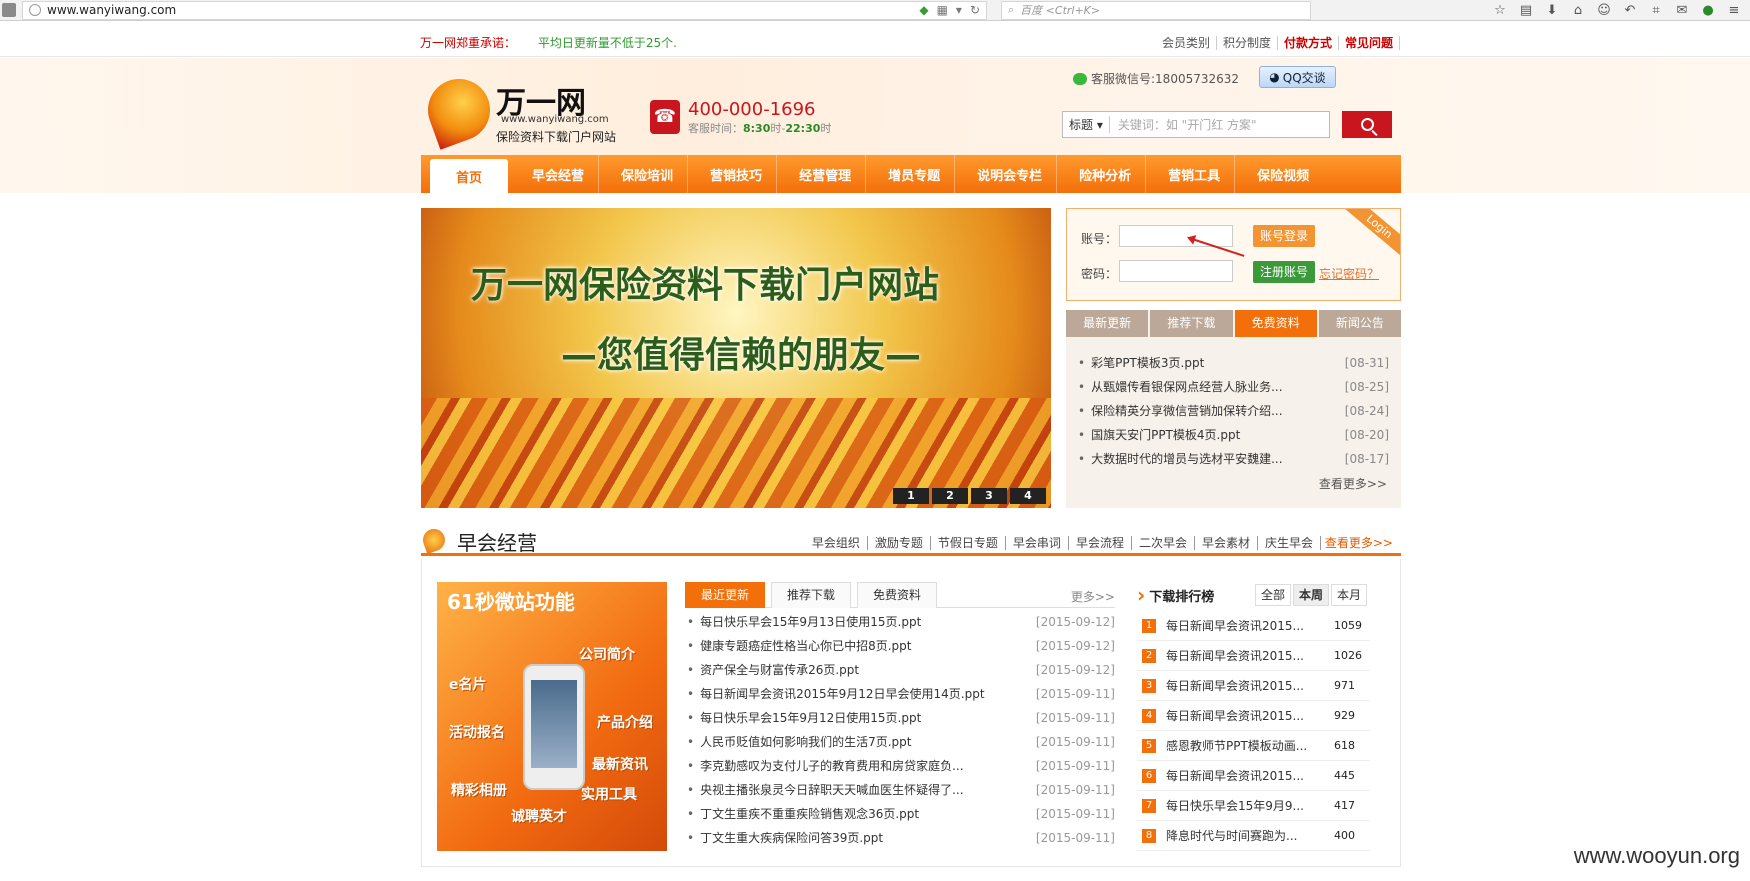  I want to click on nav-recruiting: 增员专题, so click(915, 174).